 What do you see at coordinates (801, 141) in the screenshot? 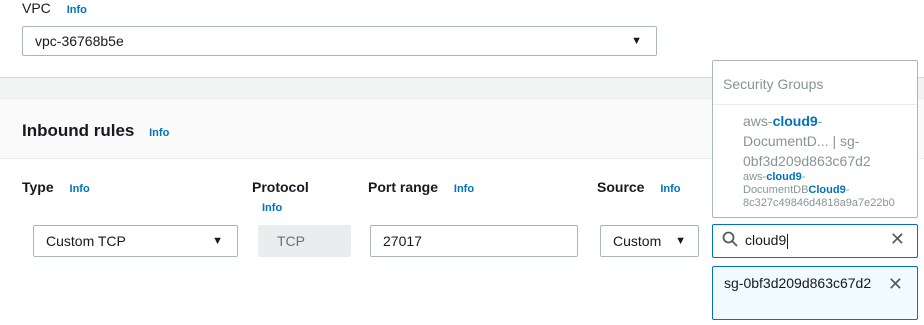
I see `option-line-2: DocumentD... | sg-` at bounding box center [801, 141].